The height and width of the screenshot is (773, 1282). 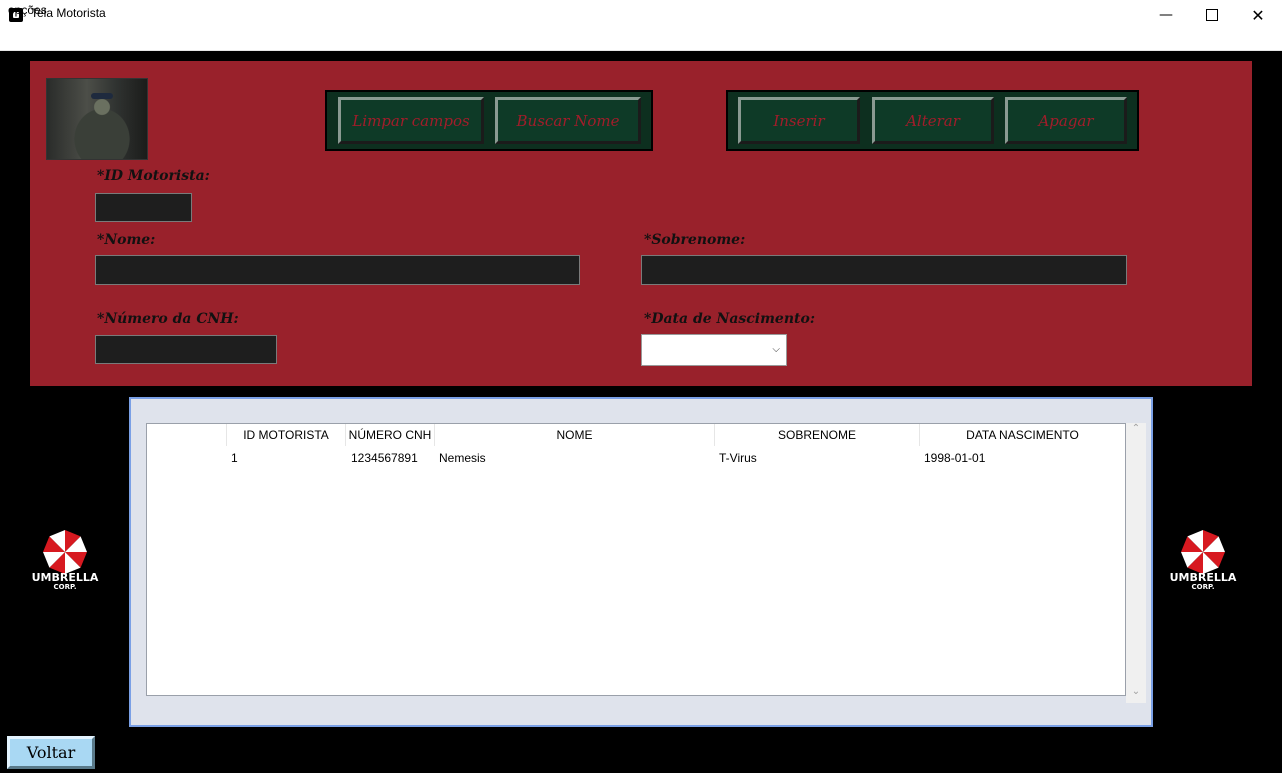 I want to click on umbrella-logo-left: UMBRELLA CORP., so click(x=65, y=563).